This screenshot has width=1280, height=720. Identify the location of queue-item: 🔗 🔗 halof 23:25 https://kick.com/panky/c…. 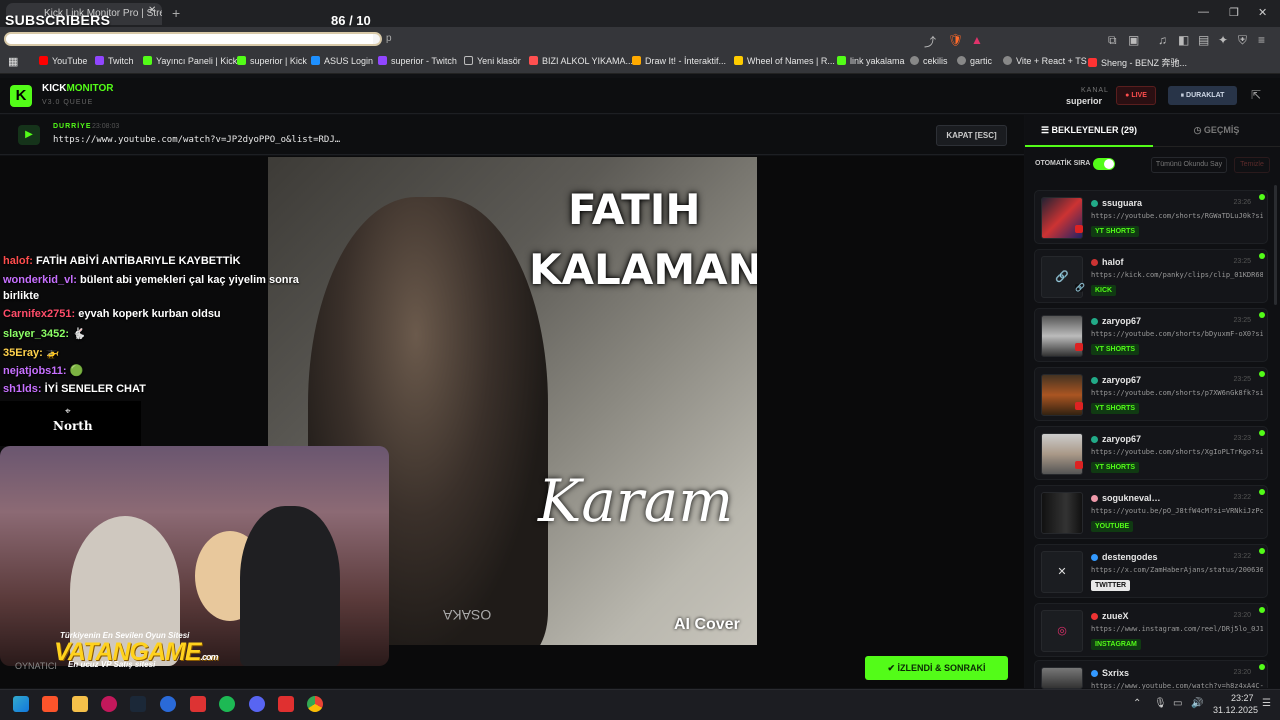
(1151, 276).